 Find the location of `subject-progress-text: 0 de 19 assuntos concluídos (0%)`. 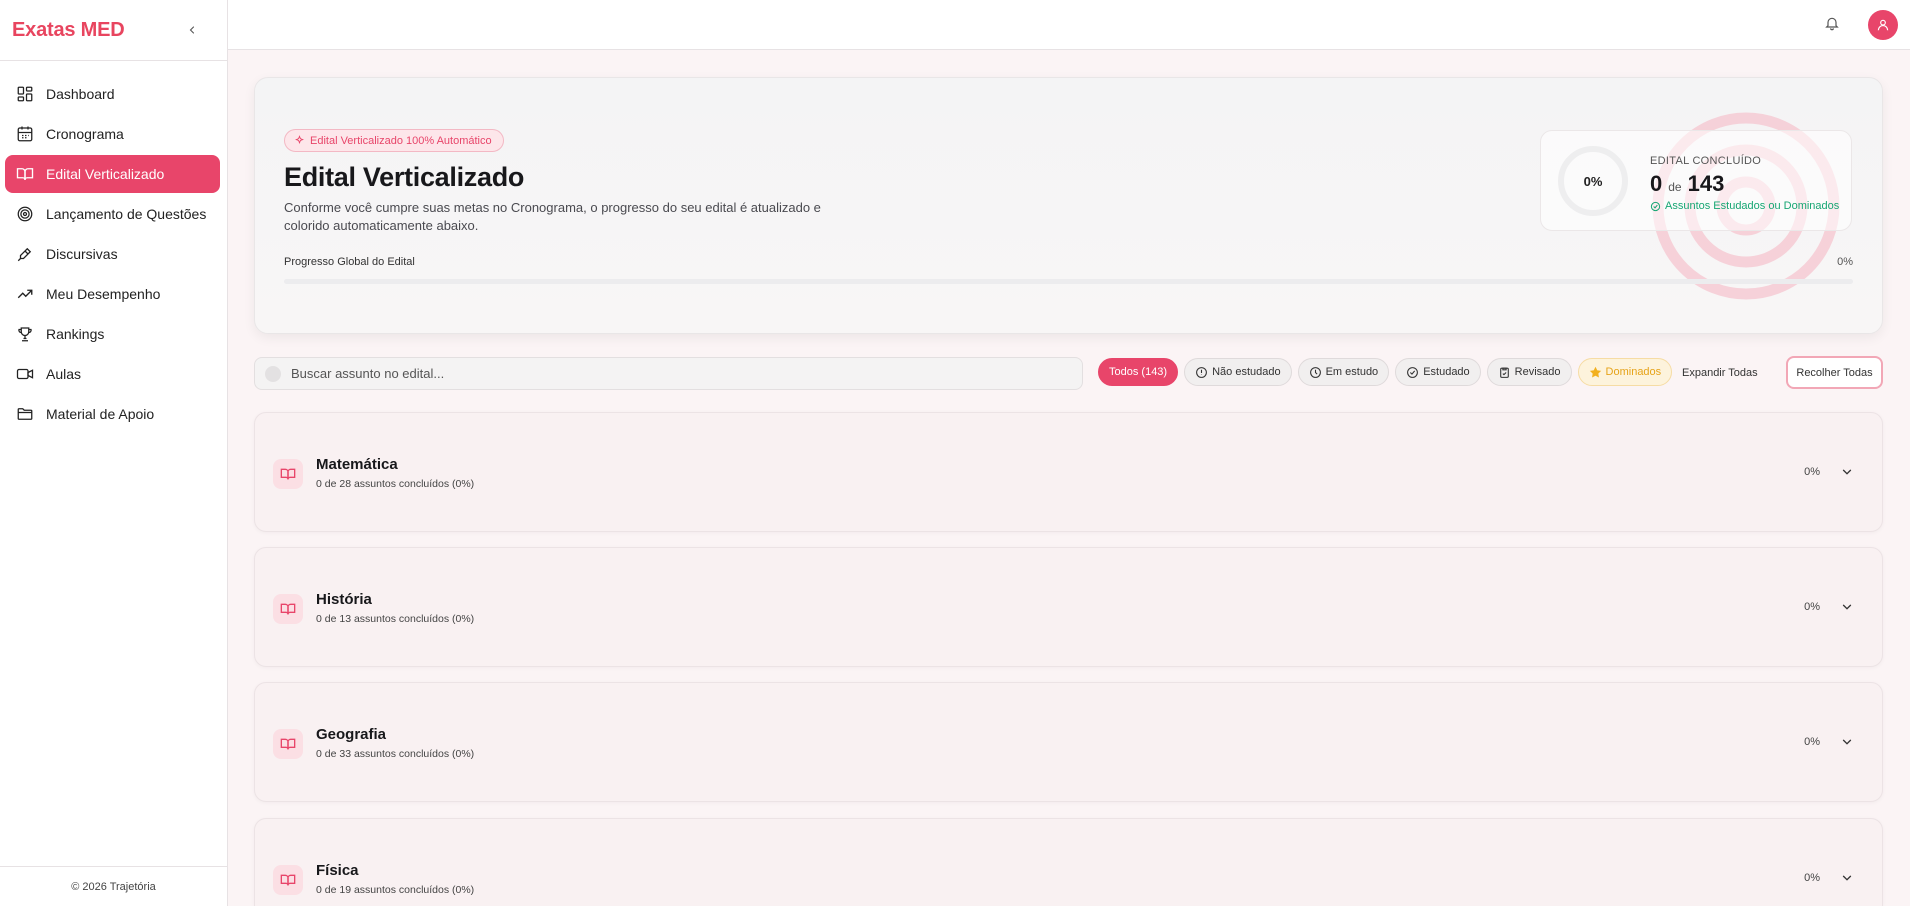

subject-progress-text: 0 de 19 assuntos concluídos (0%) is located at coordinates (395, 890).